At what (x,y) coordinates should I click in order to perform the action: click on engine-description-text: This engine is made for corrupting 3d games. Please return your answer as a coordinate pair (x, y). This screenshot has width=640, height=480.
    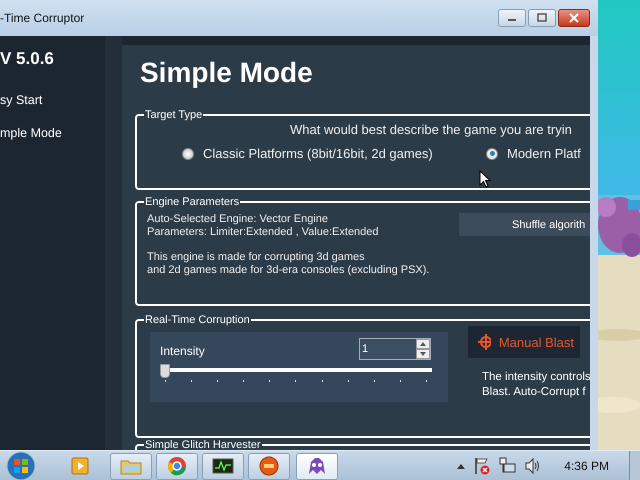
    Looking at the image, I should click on (256, 257).